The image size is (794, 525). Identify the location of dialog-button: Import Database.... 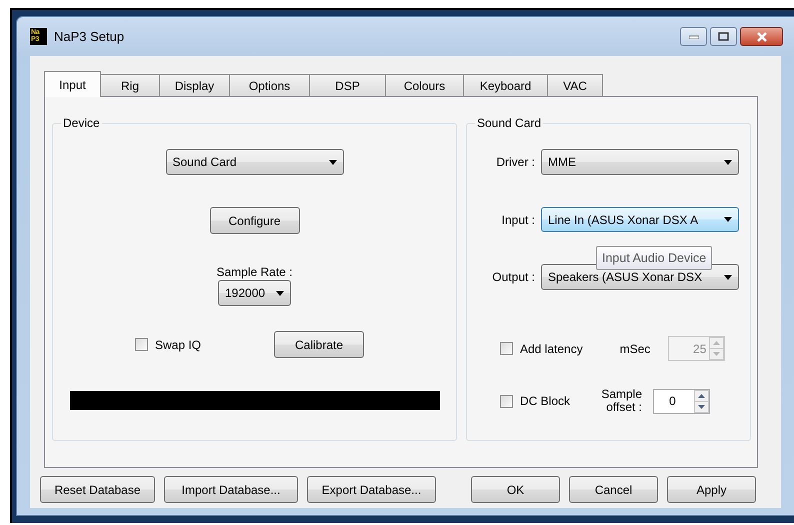
(231, 489).